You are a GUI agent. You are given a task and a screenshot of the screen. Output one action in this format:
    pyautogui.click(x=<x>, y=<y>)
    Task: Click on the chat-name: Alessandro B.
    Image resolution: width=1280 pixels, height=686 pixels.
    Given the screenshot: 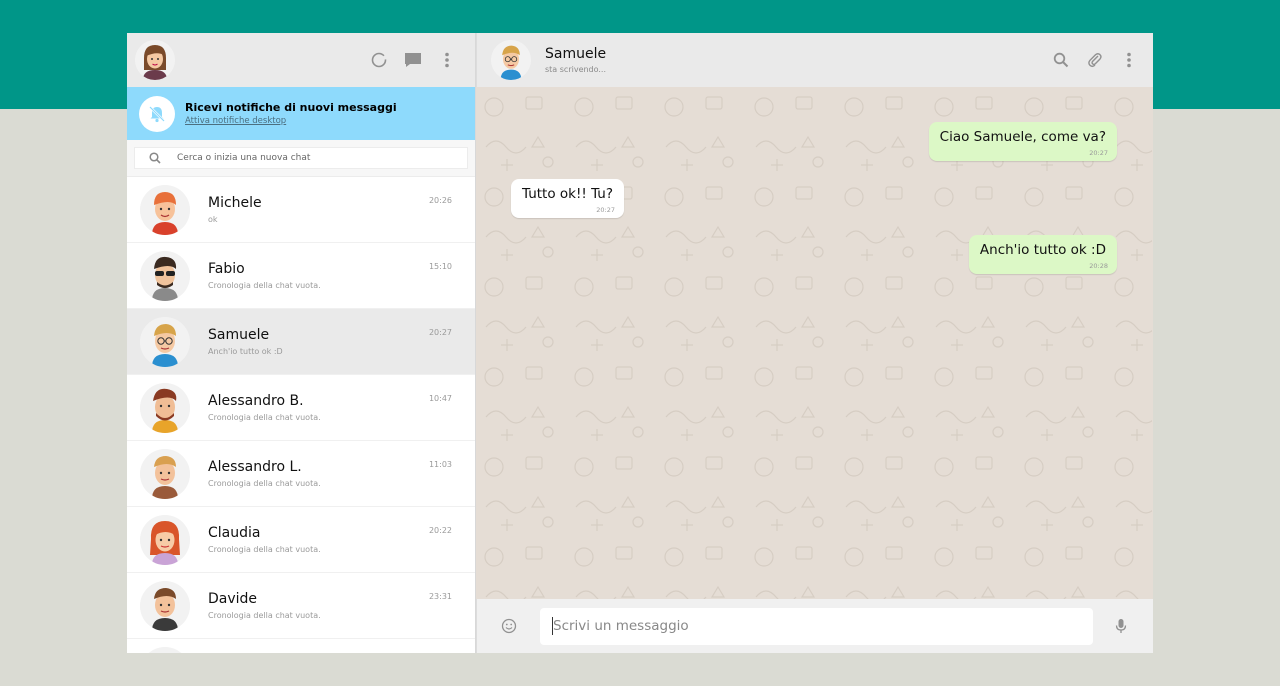 What is the action you would take?
    pyautogui.click(x=256, y=401)
    